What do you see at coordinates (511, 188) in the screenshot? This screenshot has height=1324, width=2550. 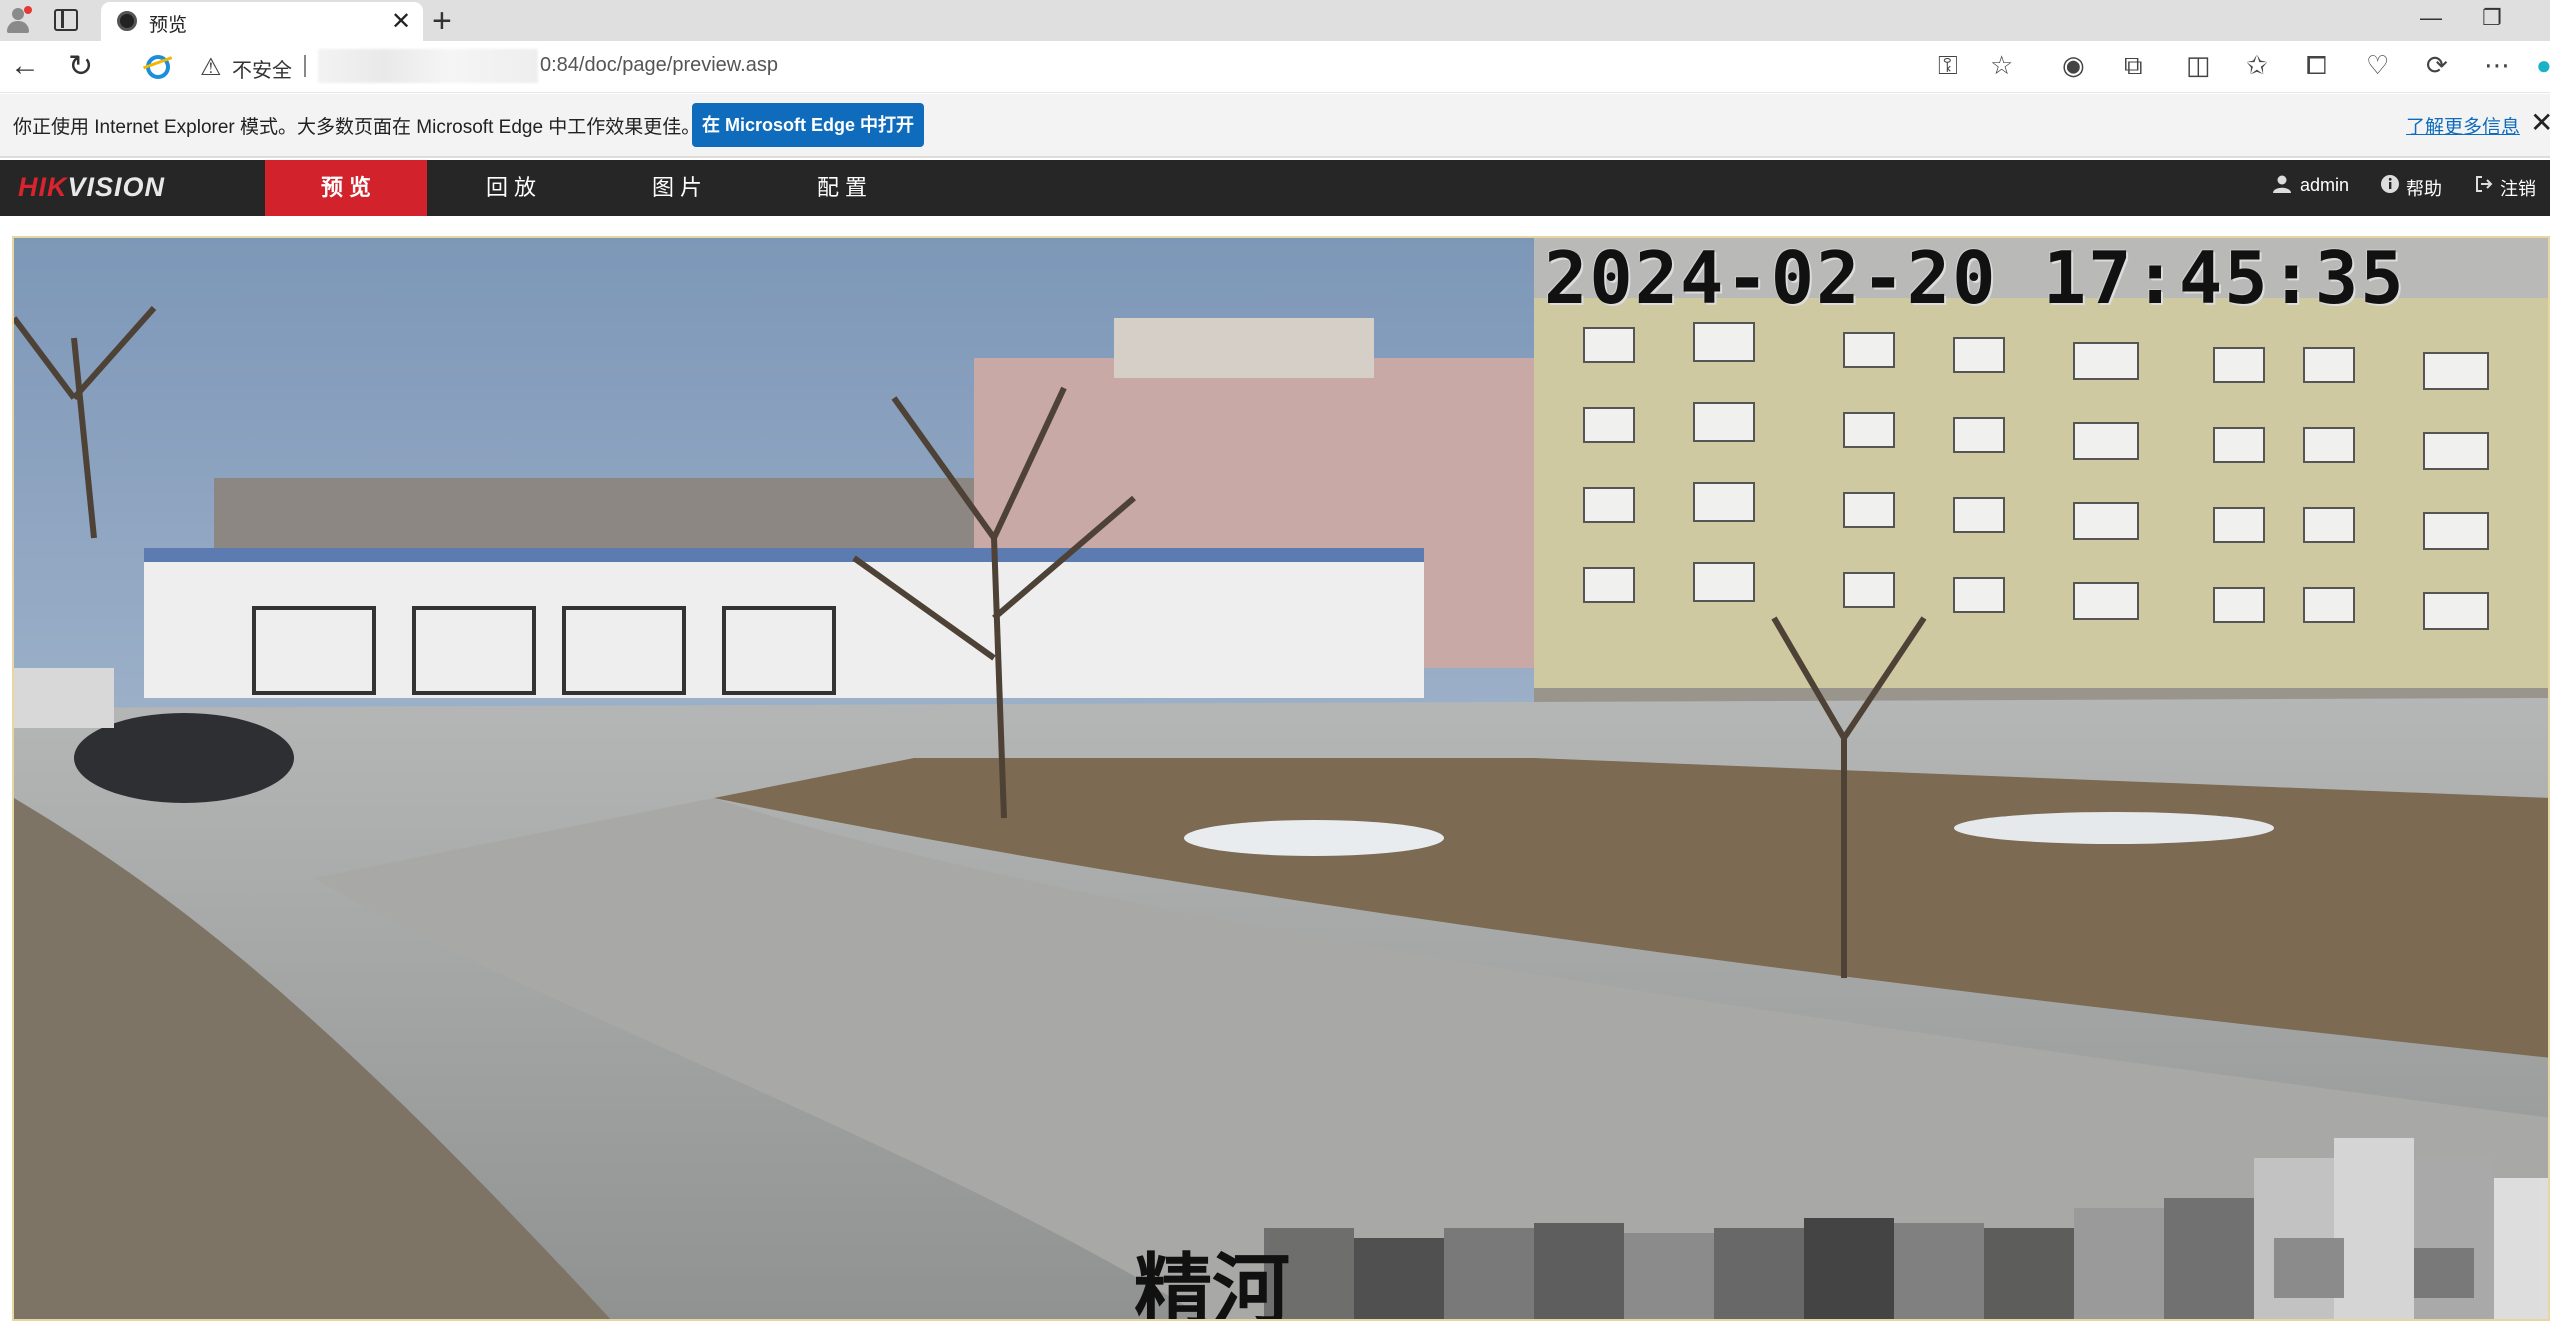 I see `nav-playback: 回 放` at bounding box center [511, 188].